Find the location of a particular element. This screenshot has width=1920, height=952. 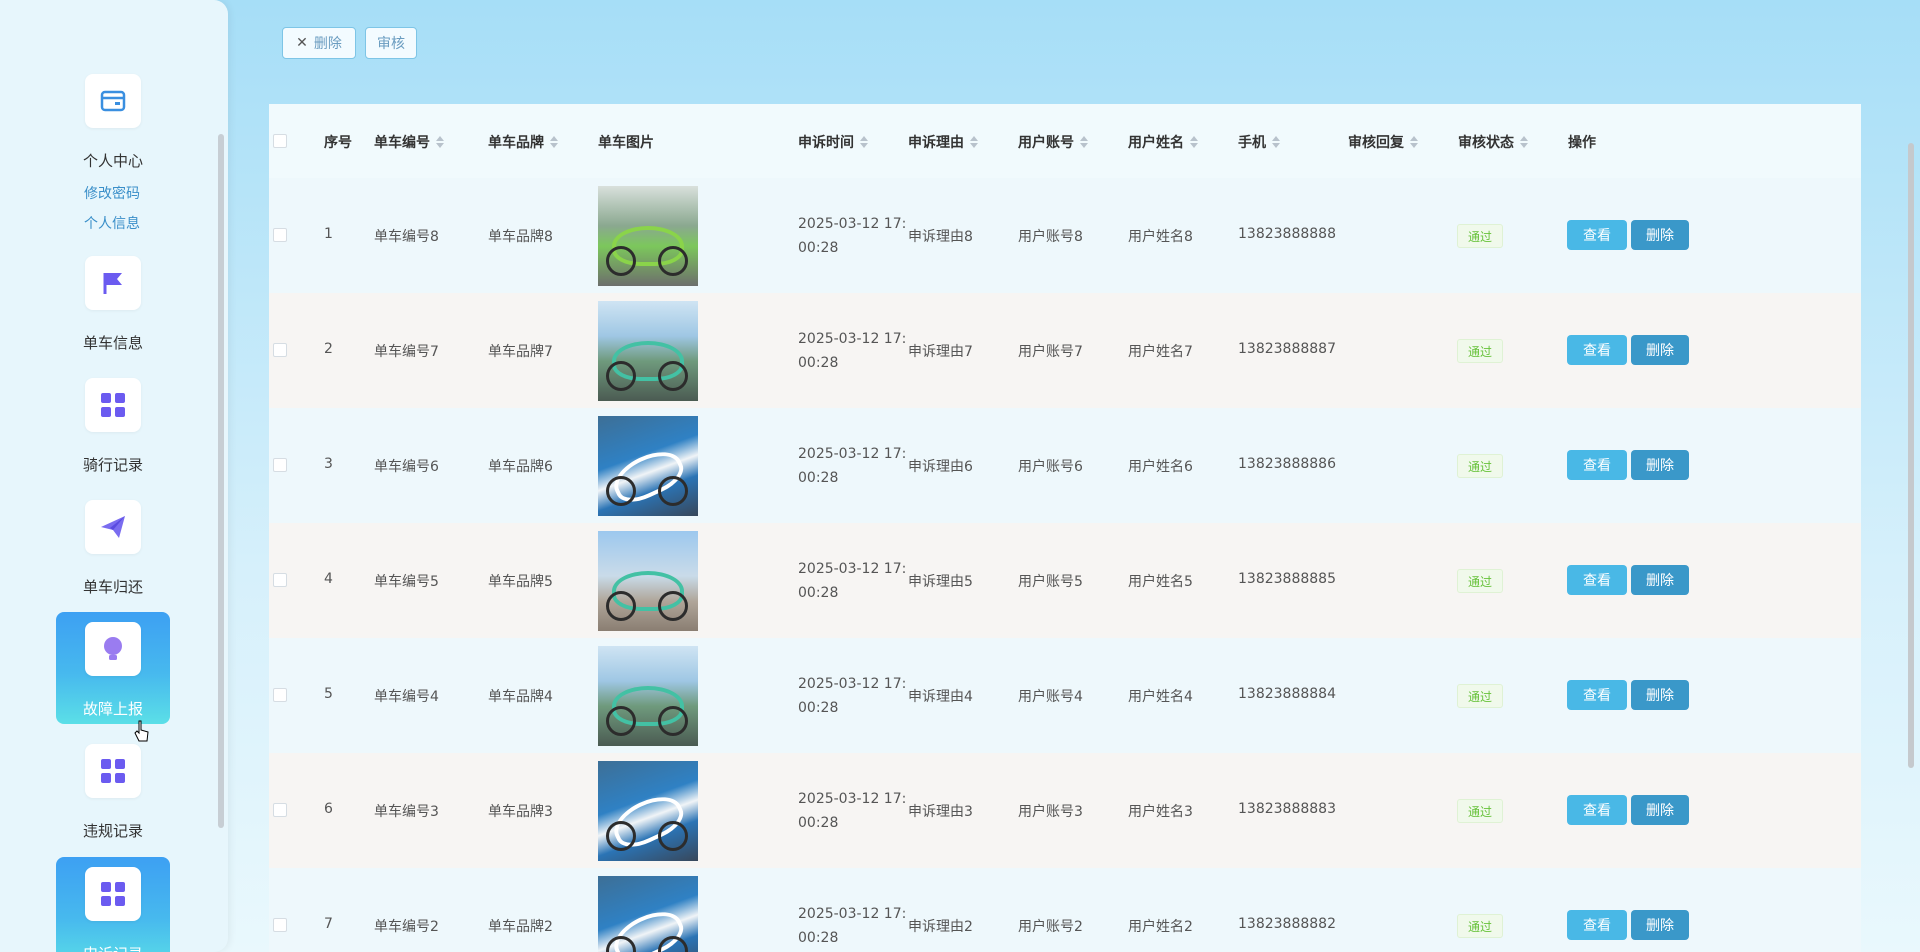

cell-reason: 申诉理由7 is located at coordinates (940, 352).